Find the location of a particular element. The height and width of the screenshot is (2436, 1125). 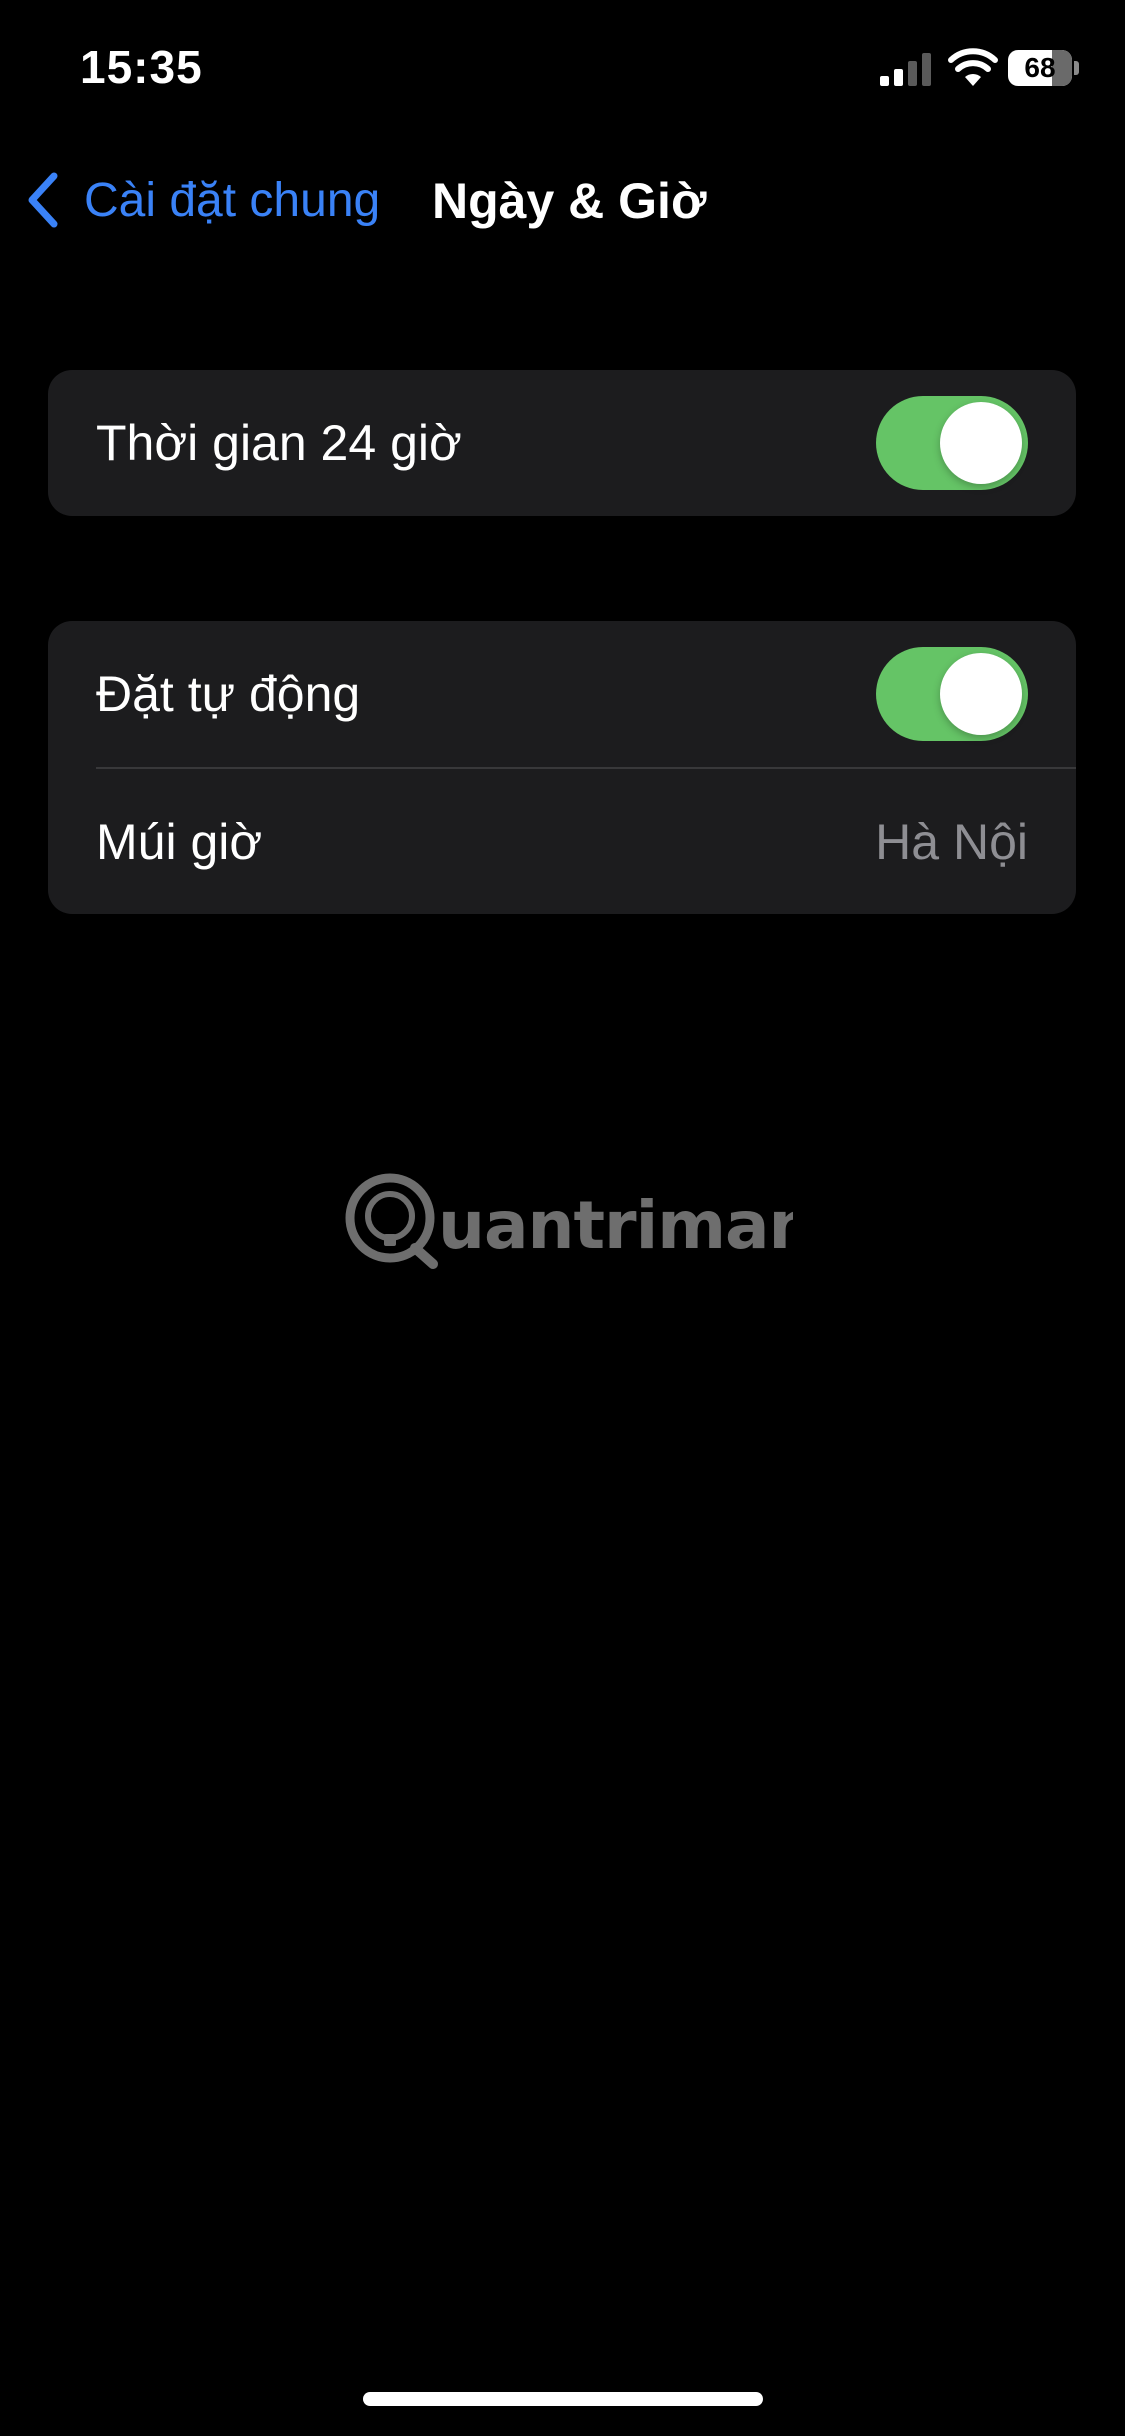

svg-text: uantrimang is located at coordinates (615, 1225).